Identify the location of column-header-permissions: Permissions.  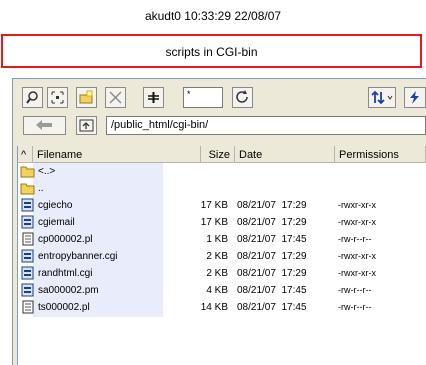
(380, 154).